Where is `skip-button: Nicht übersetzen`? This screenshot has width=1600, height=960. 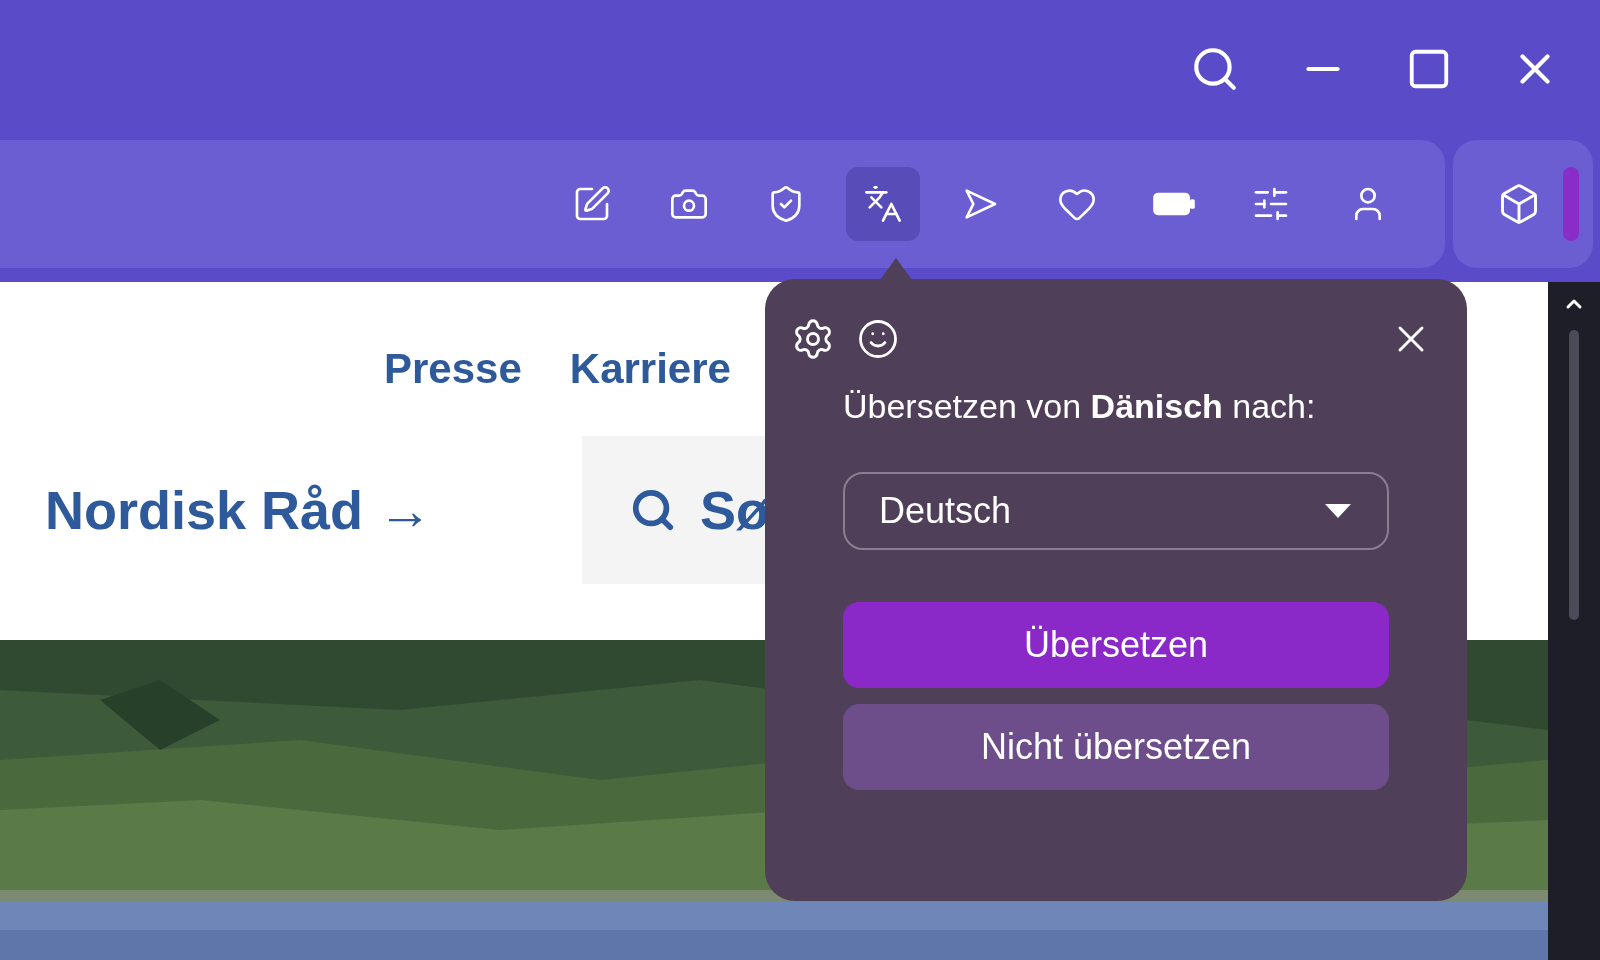
skip-button: Nicht übersetzen is located at coordinates (1116, 747).